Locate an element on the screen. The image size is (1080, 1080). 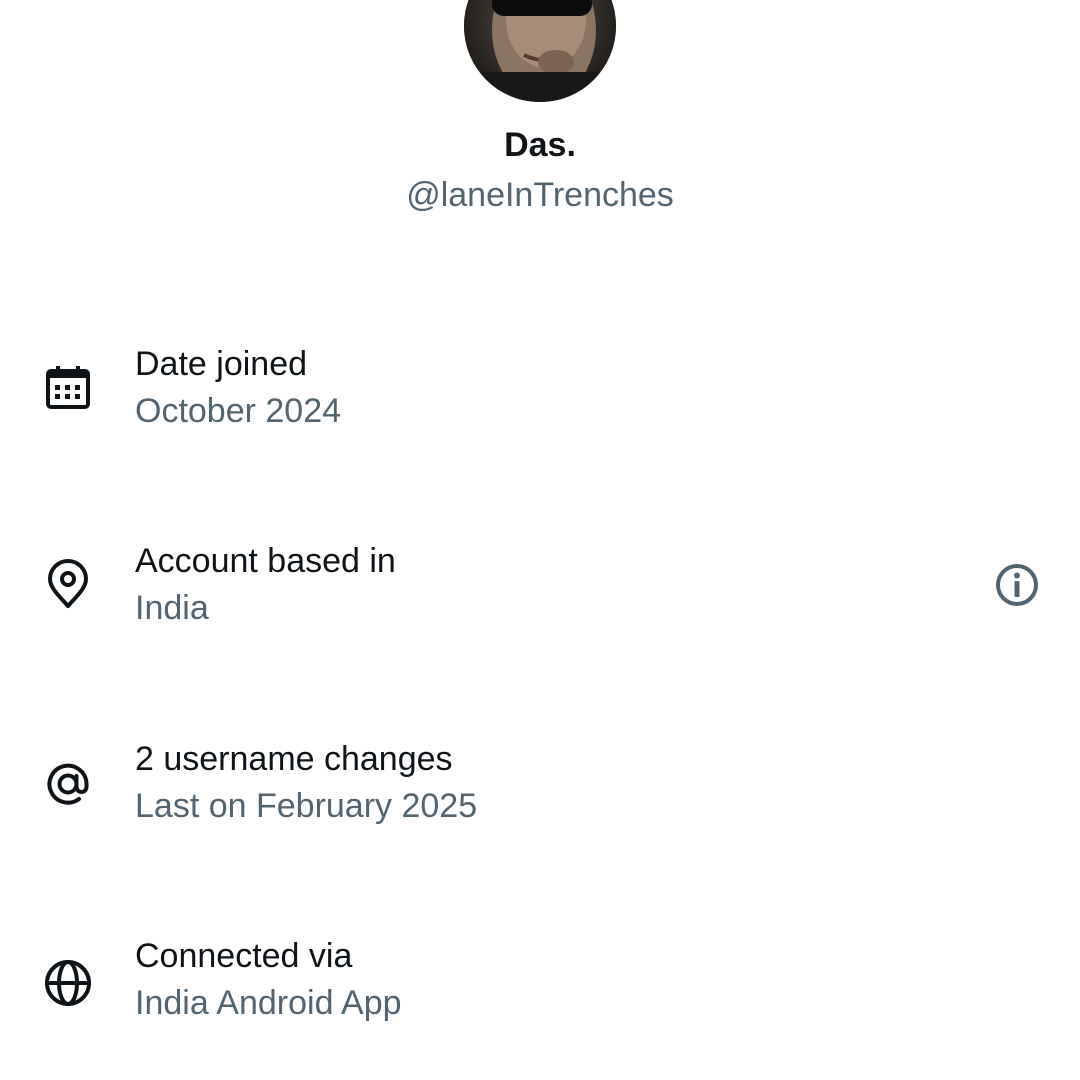
detail-title: Account based in is located at coordinates (265, 561).